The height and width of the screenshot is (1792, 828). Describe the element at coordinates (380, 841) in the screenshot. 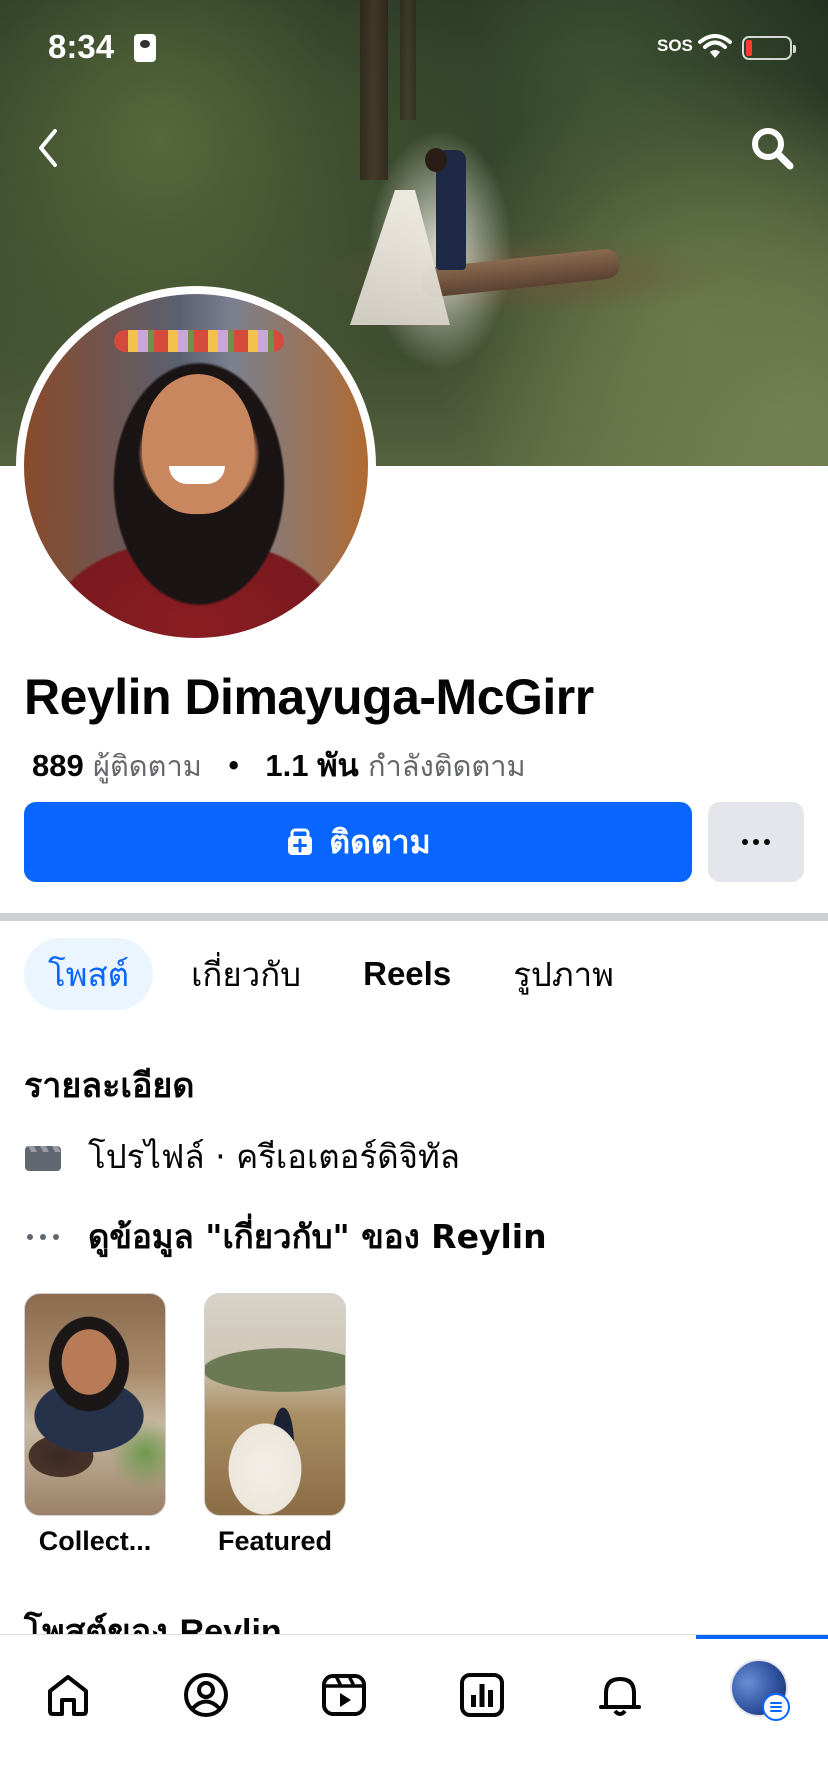

I see `follow-label: ติดตาม` at that location.